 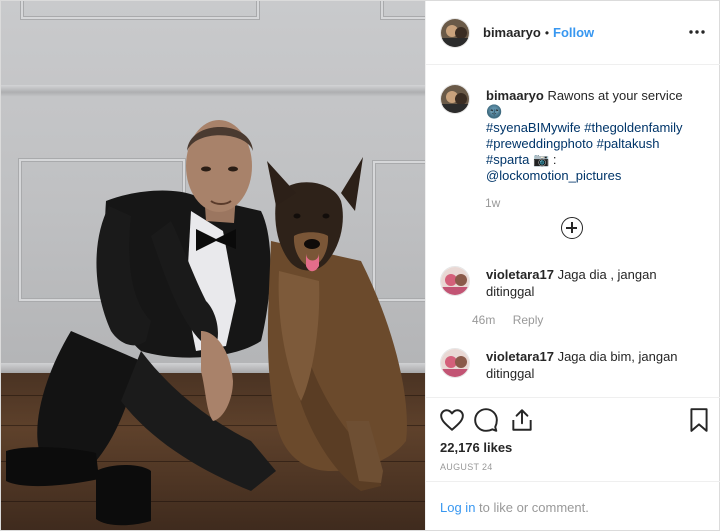 What do you see at coordinates (484, 320) in the screenshot?
I see `comment-time: 46m` at bounding box center [484, 320].